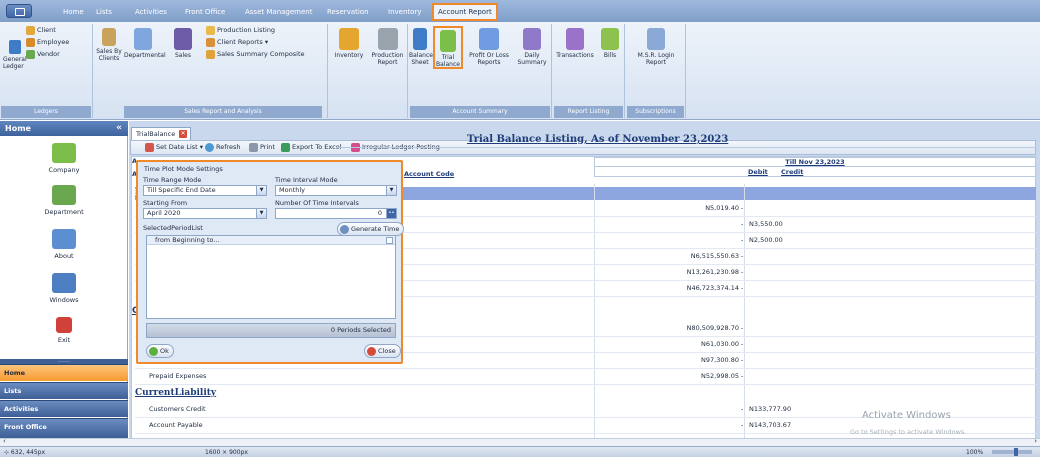  Describe the element at coordinates (64, 300) in the screenshot. I see `sidebar-item-label: Windows` at that location.